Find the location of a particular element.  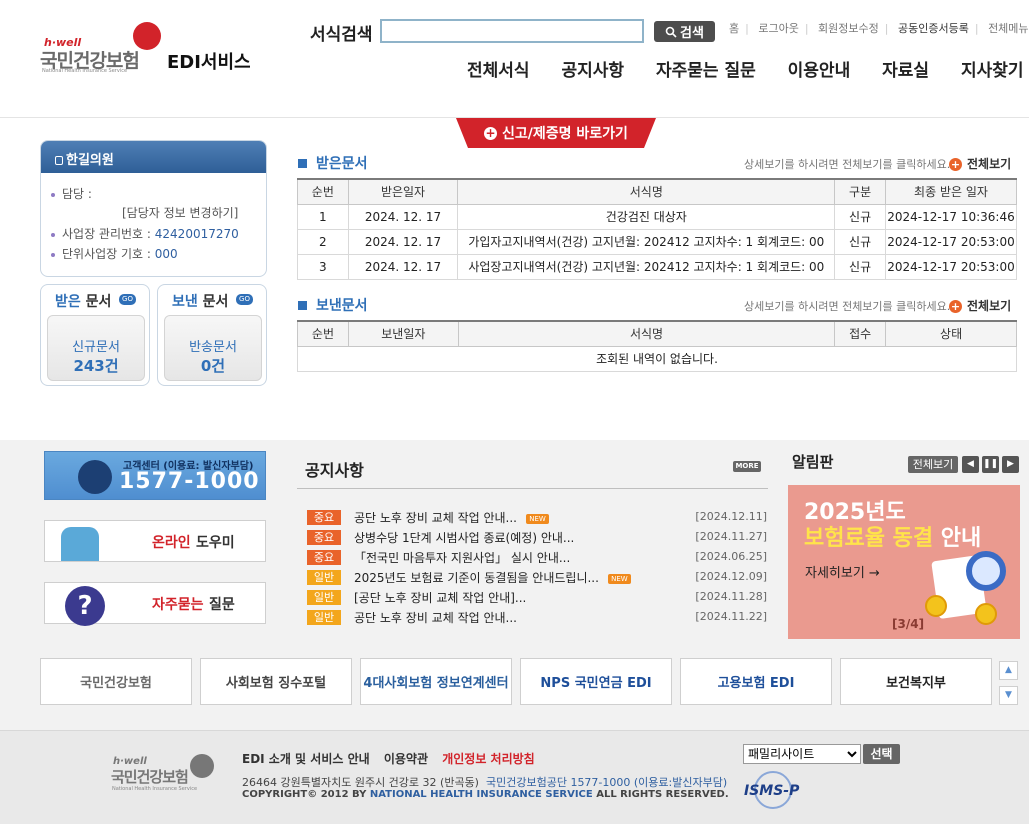

util-logout: 로그아웃 is located at coordinates (778, 28).